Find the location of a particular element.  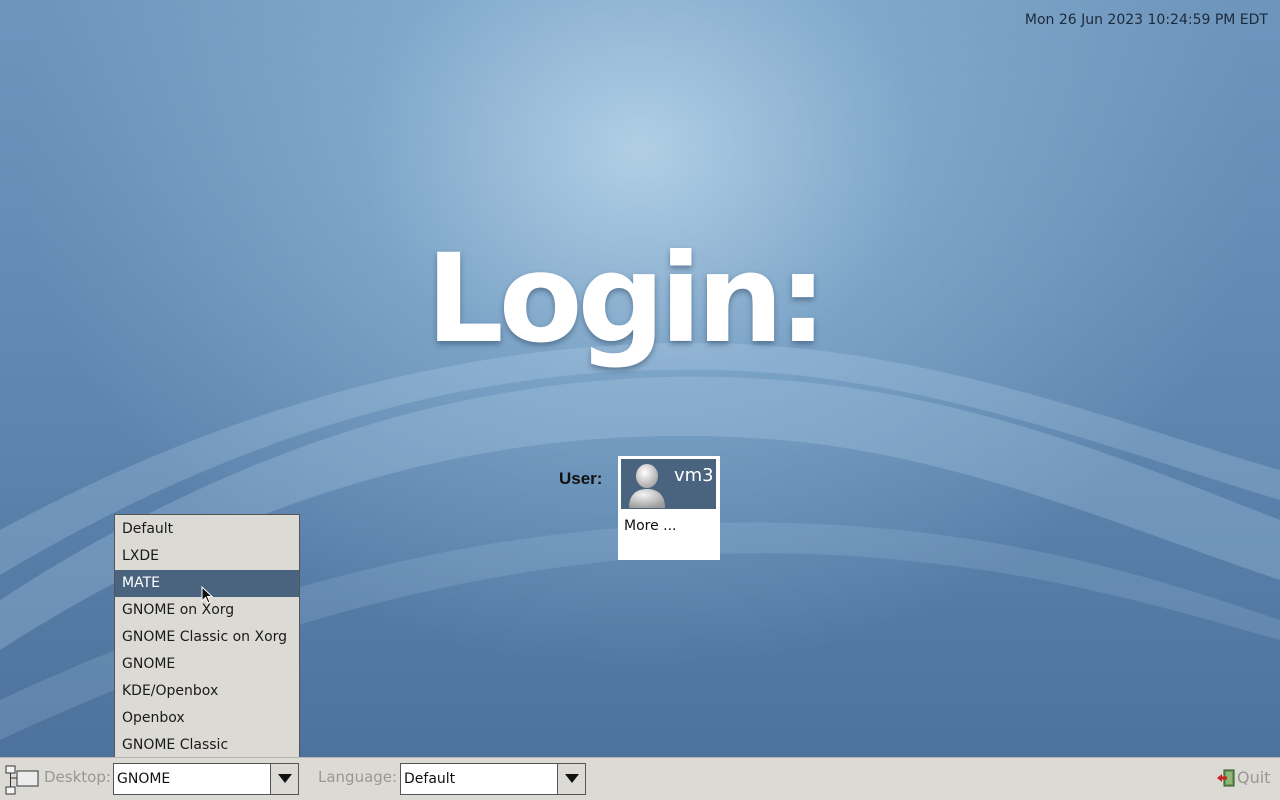

session-option-gnome-classic: GNOME Classic is located at coordinates (207, 745).